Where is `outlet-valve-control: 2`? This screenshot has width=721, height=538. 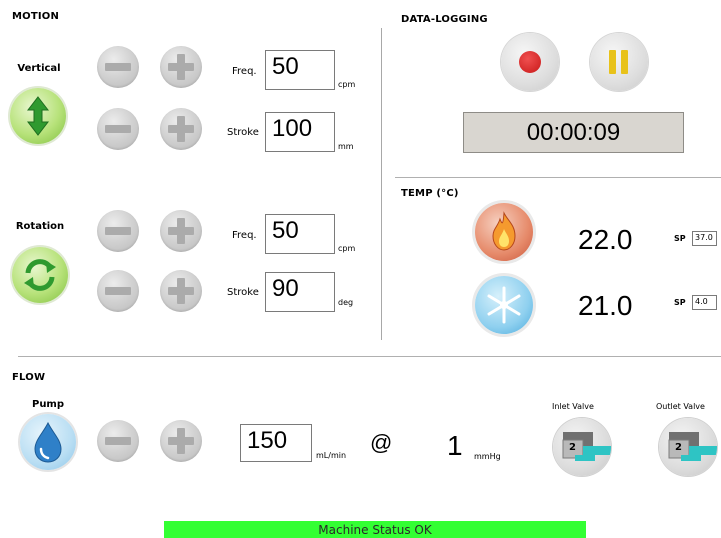 outlet-valve-control: 2 is located at coordinates (688, 447).